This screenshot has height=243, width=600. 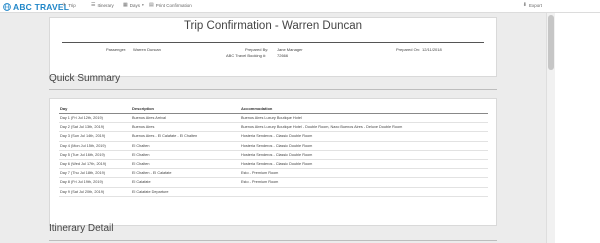 I want to click on export-button: ⬇ Export, so click(x=532, y=5).